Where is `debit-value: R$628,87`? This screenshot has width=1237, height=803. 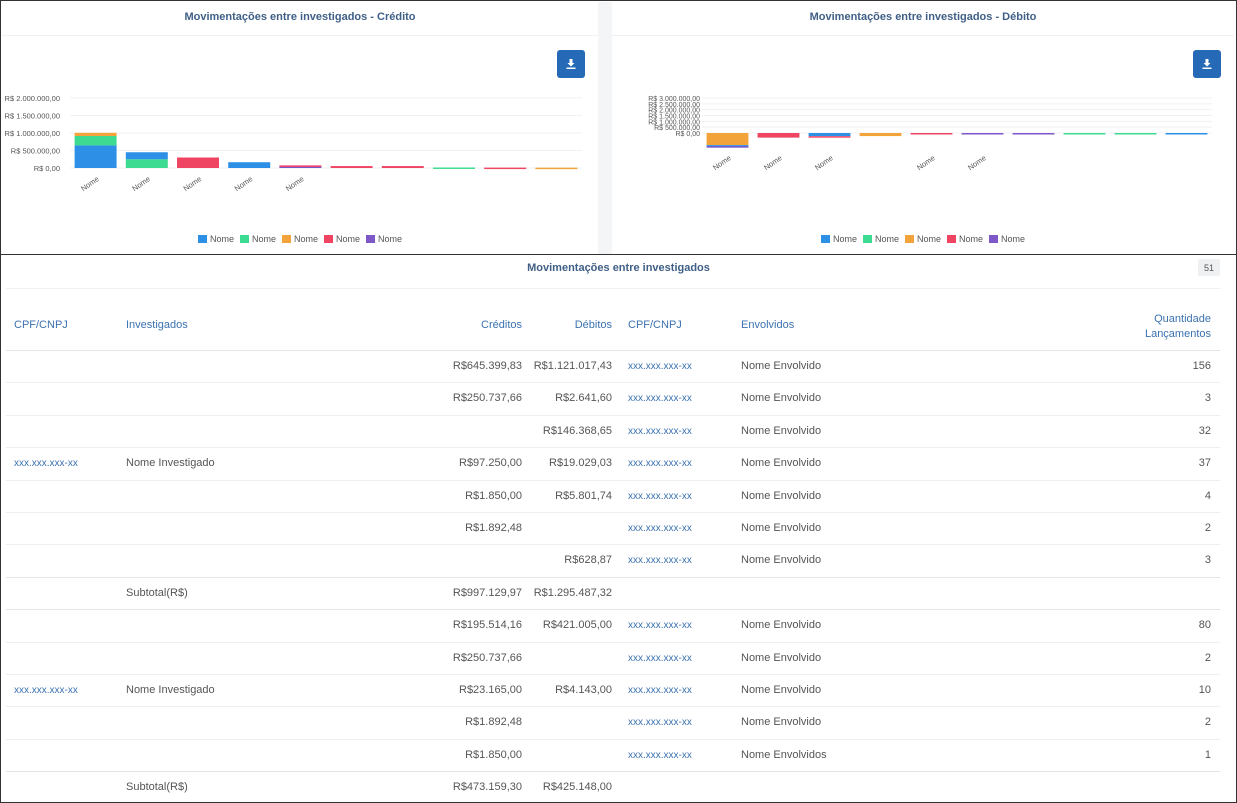 debit-value: R$628,87 is located at coordinates (588, 560).